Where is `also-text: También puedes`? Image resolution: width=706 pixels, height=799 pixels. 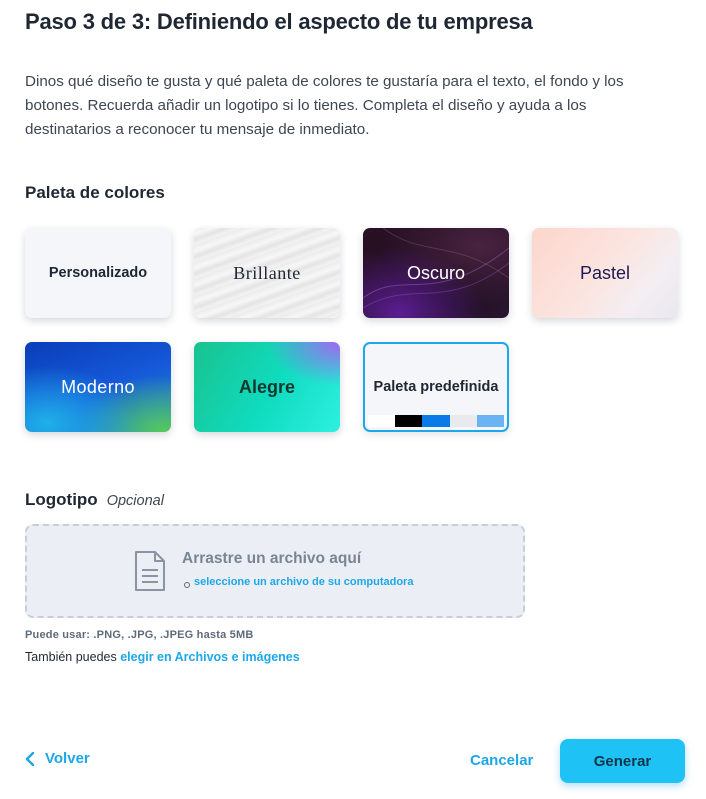 also-text: También puedes is located at coordinates (71, 657).